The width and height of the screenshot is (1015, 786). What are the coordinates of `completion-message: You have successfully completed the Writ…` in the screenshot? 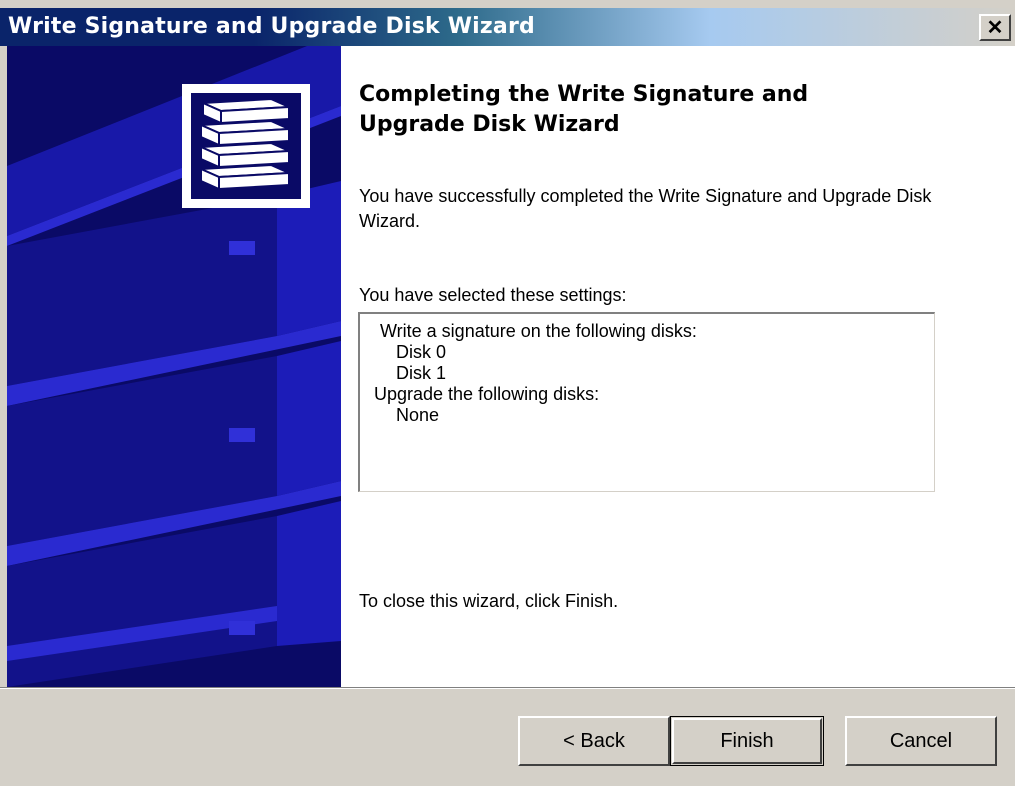 It's located at (645, 208).